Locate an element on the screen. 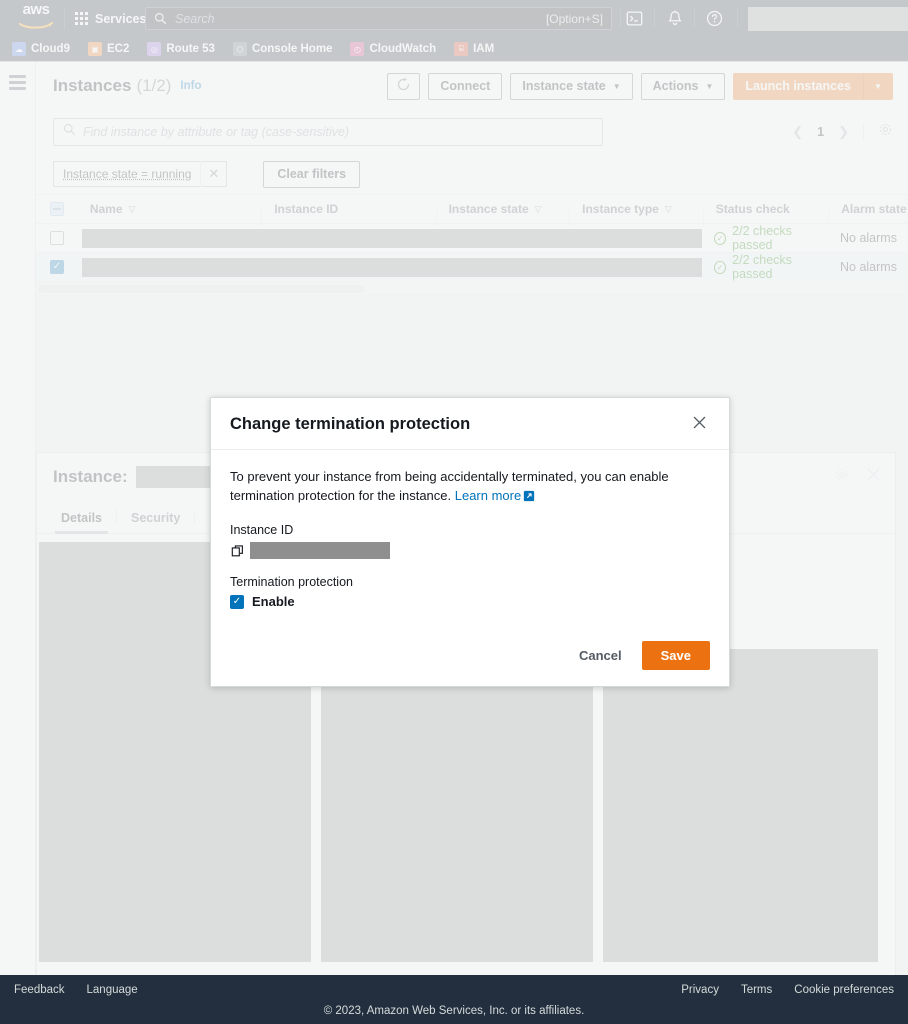 The image size is (908, 1024). footer-right-links: Privacy Terms Cookie preferences is located at coordinates (787, 990).